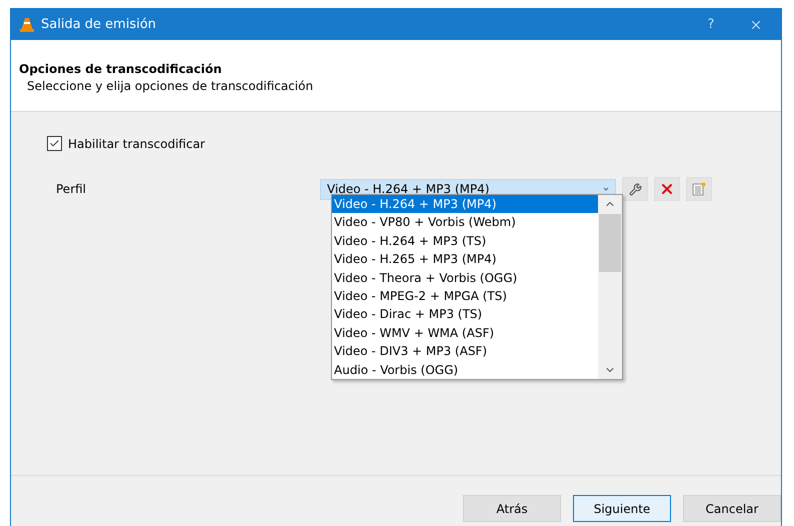  What do you see at coordinates (99, 24) in the screenshot?
I see `window-title: Salida de emisión` at bounding box center [99, 24].